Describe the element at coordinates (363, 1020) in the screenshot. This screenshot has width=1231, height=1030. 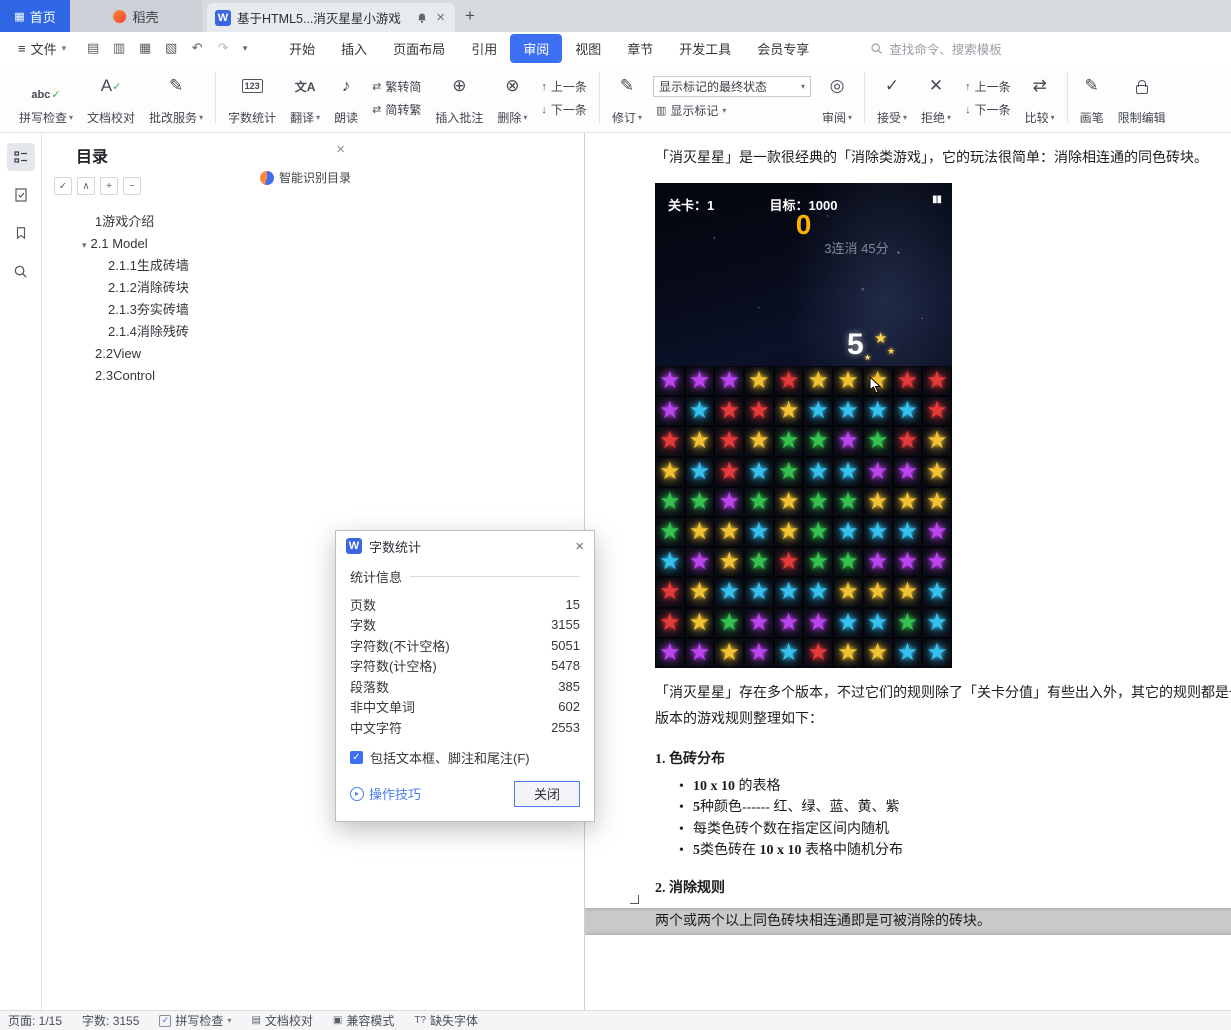
I see `compat-mode-status: ▣ 兼容模式` at that location.